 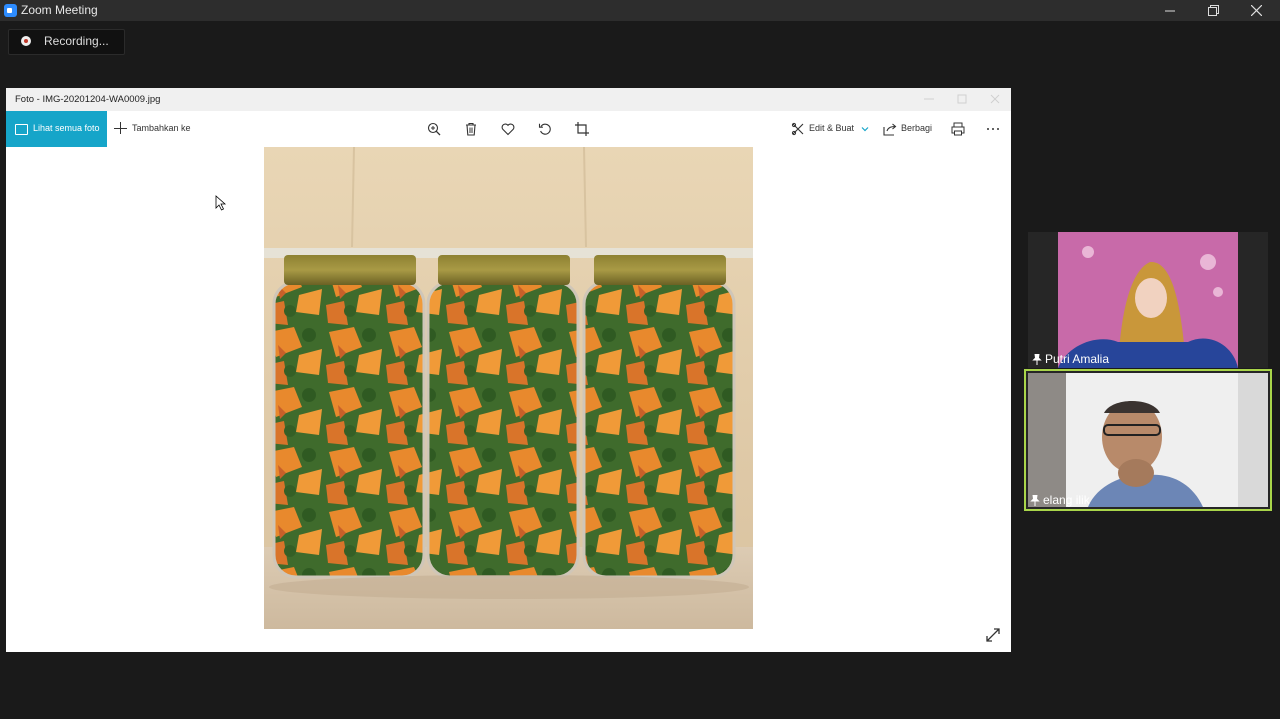 I want to click on photos-window-title: Foto - IMG-20201204-WA0009.jpg, so click(x=88, y=99).